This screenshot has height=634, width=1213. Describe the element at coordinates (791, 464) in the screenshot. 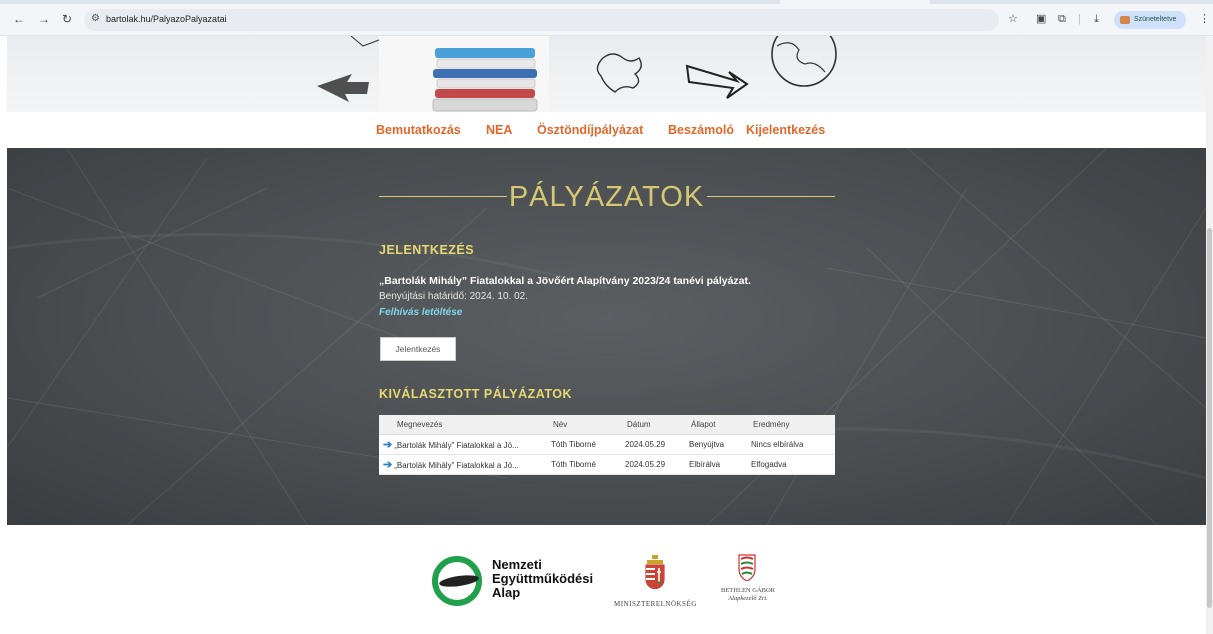

I see `cell-result: Elfogadva` at that location.